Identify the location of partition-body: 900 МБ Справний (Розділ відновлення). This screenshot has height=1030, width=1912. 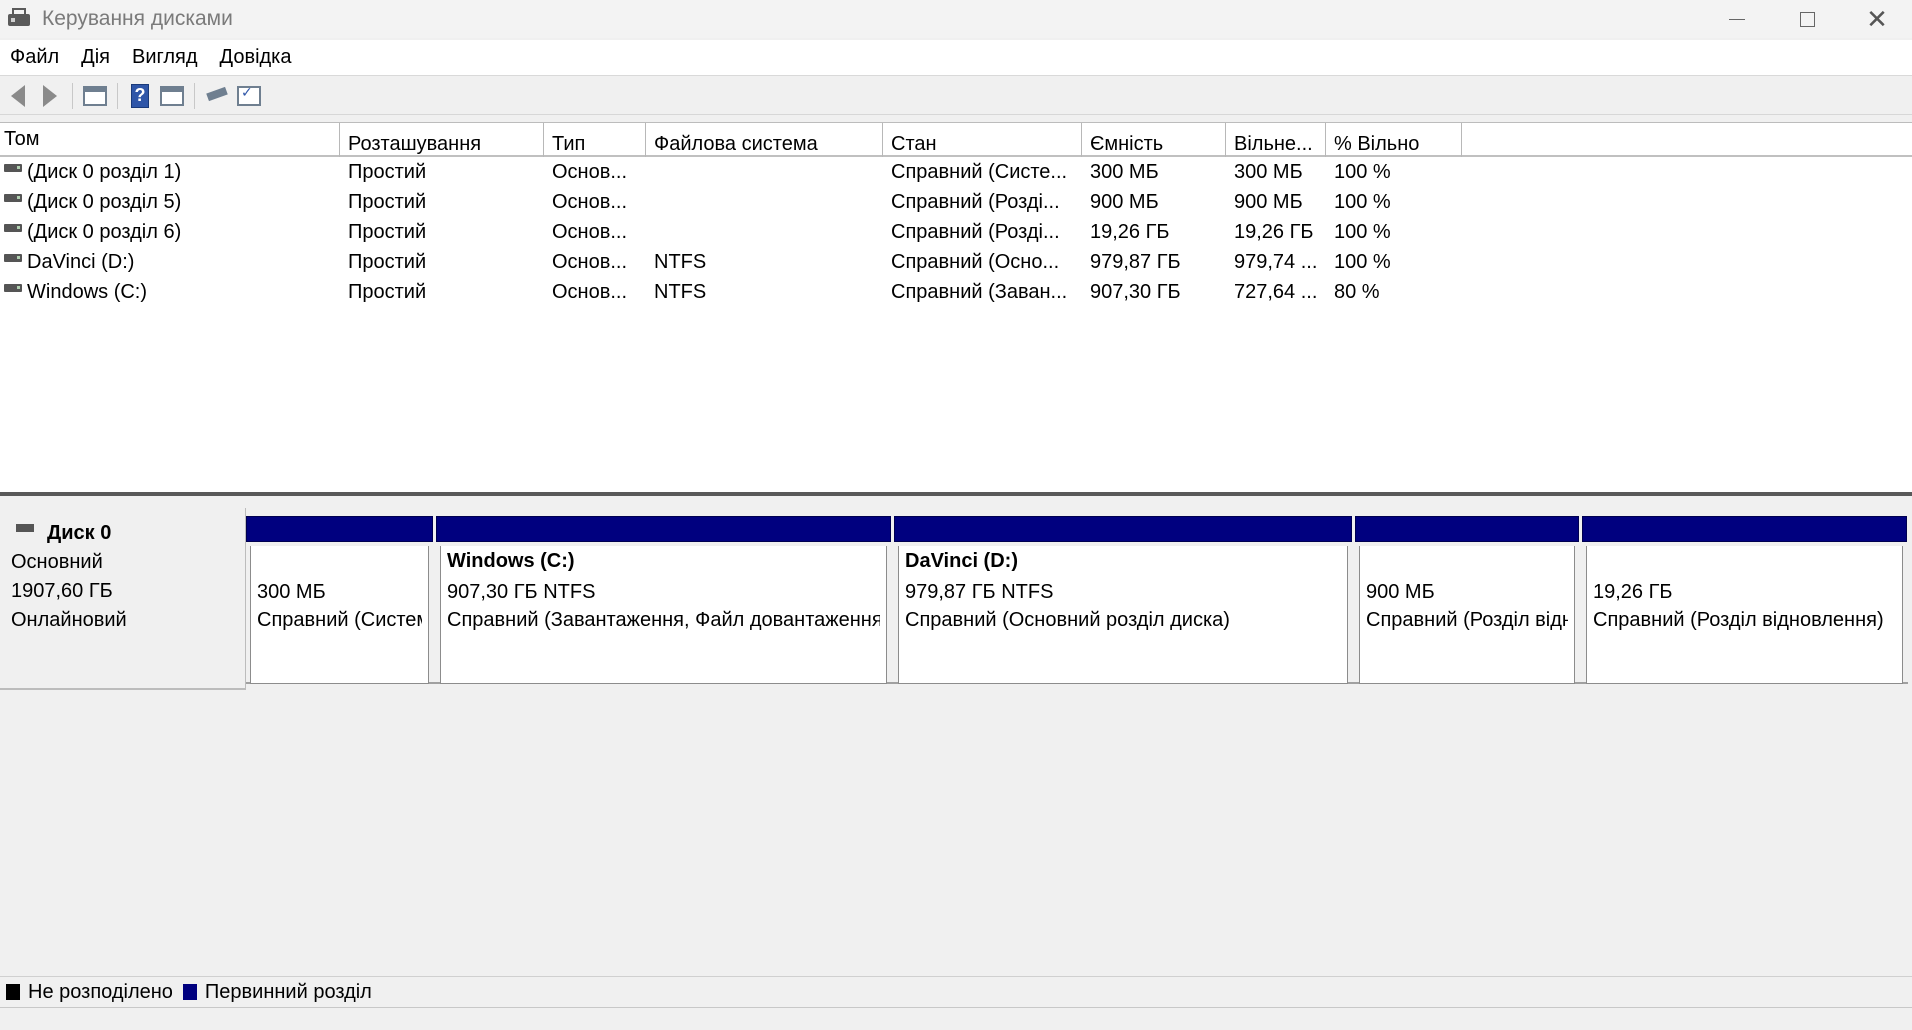
(1467, 615).